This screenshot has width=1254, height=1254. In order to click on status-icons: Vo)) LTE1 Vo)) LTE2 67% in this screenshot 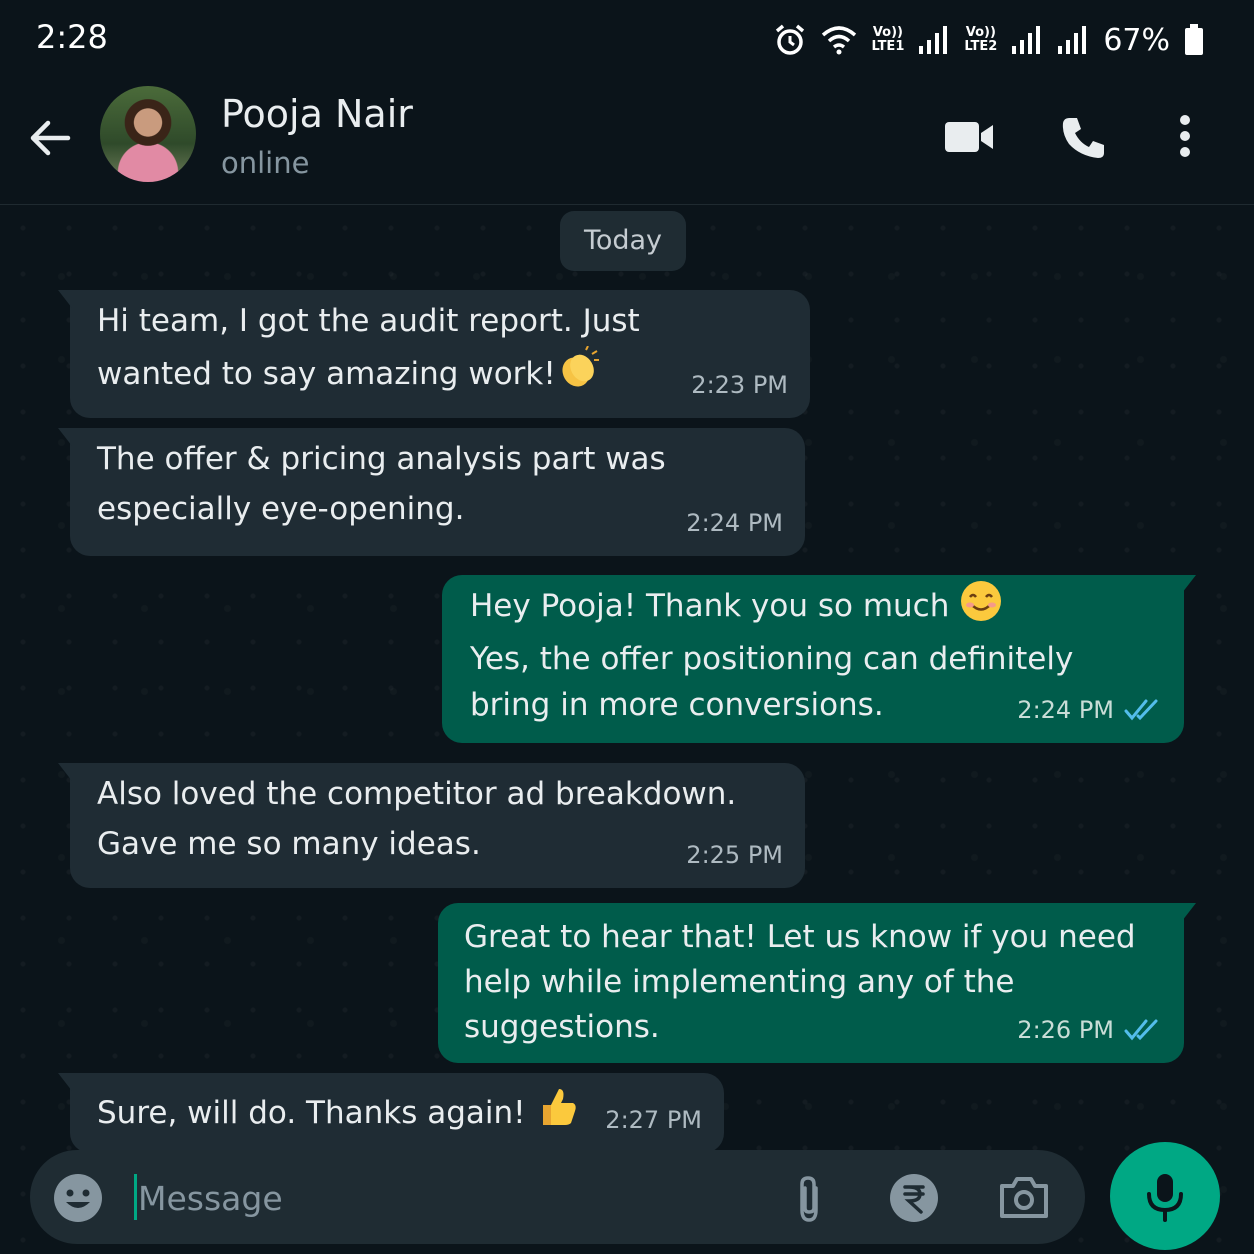, I will do `click(988, 40)`.